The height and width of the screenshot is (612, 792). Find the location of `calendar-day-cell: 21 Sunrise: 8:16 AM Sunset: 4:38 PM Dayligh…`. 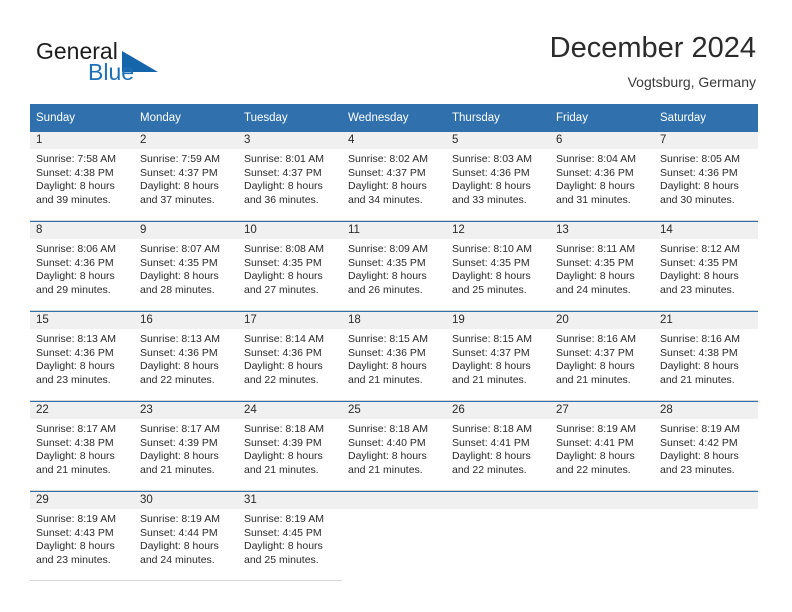

calendar-day-cell: 21 Sunrise: 8:16 AM Sunset: 4:38 PM Dayligh… is located at coordinates (706, 356).